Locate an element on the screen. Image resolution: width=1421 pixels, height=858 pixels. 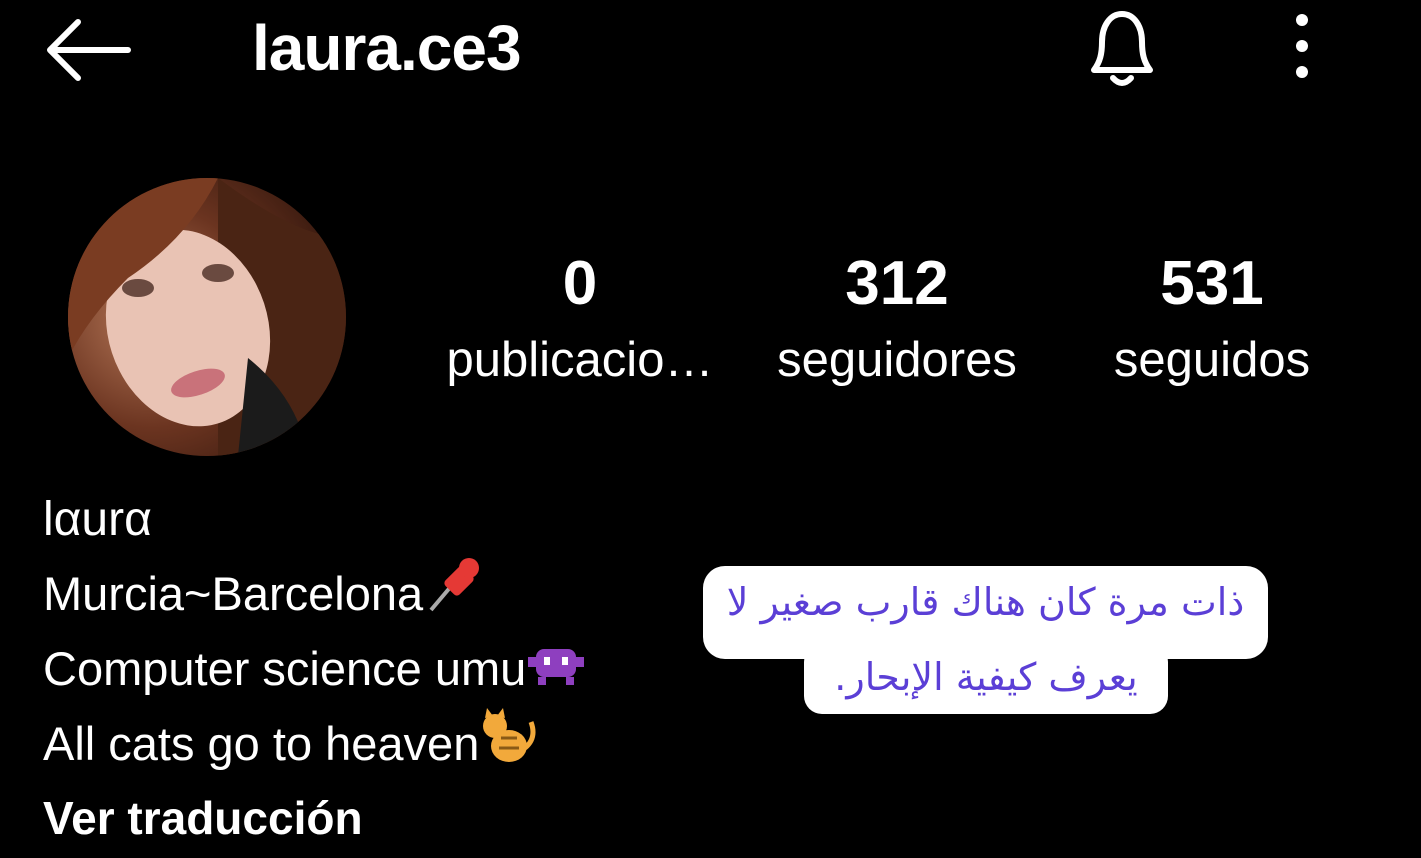
more-options-button is located at coordinates (1302, 46).